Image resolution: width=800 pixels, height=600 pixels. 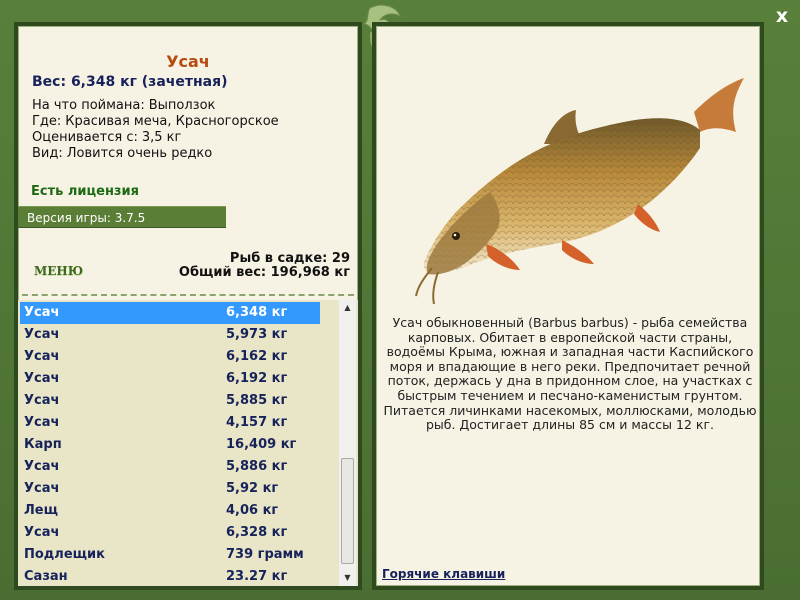 What do you see at coordinates (261, 444) in the screenshot?
I see `catch-row-weight: 16,409 кг` at bounding box center [261, 444].